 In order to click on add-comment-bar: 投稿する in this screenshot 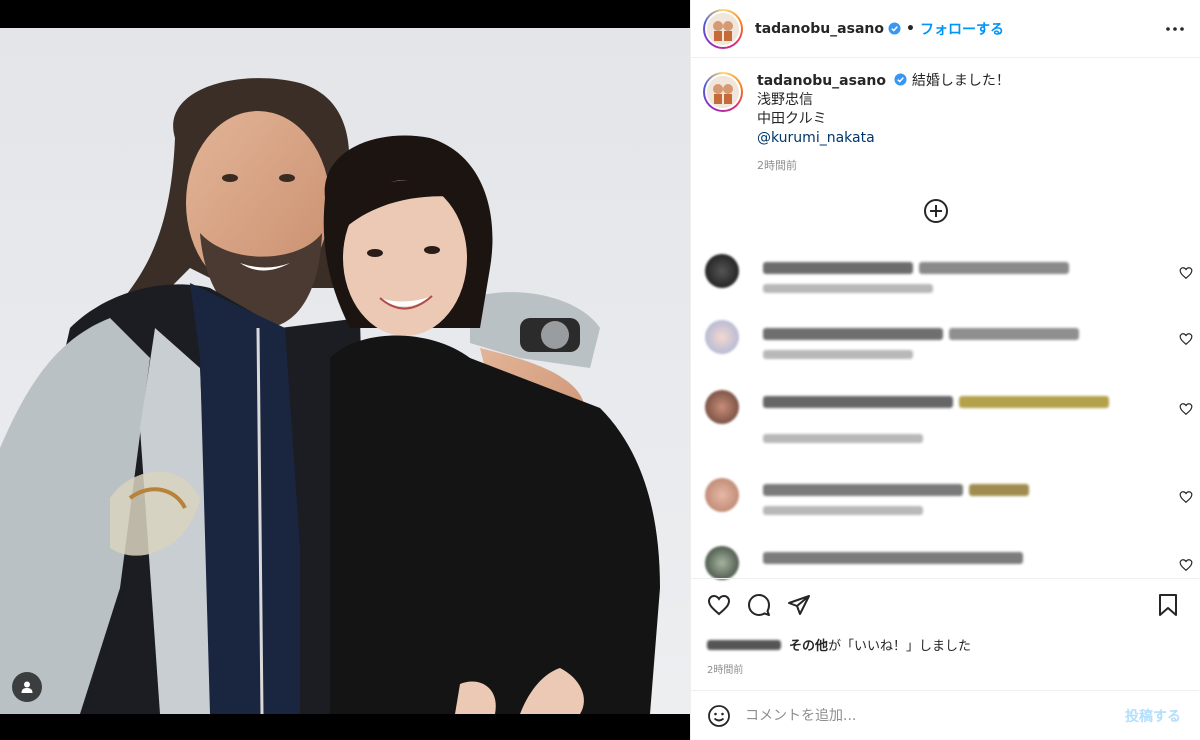, I will do `click(945, 715)`.